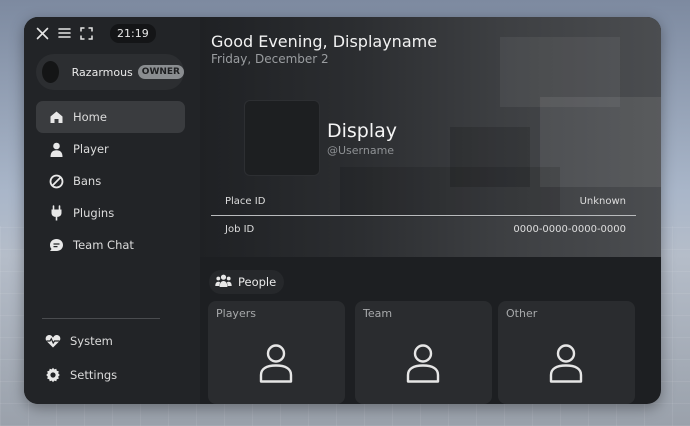 This screenshot has height=426, width=690. I want to click on close-icon, so click(42, 33).